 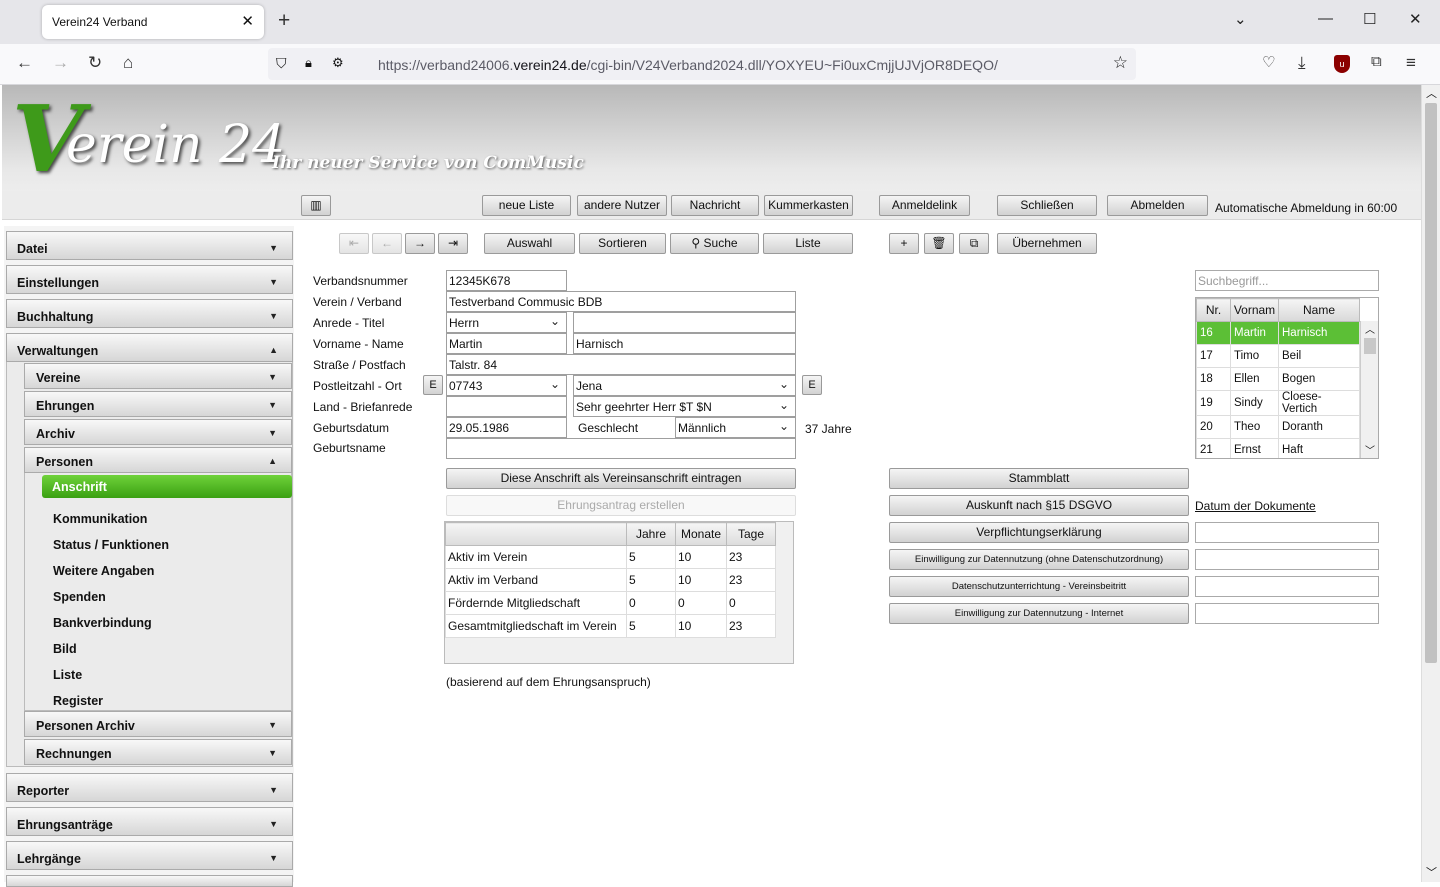 I want to click on pocket-icon: ♡, so click(x=1268, y=62).